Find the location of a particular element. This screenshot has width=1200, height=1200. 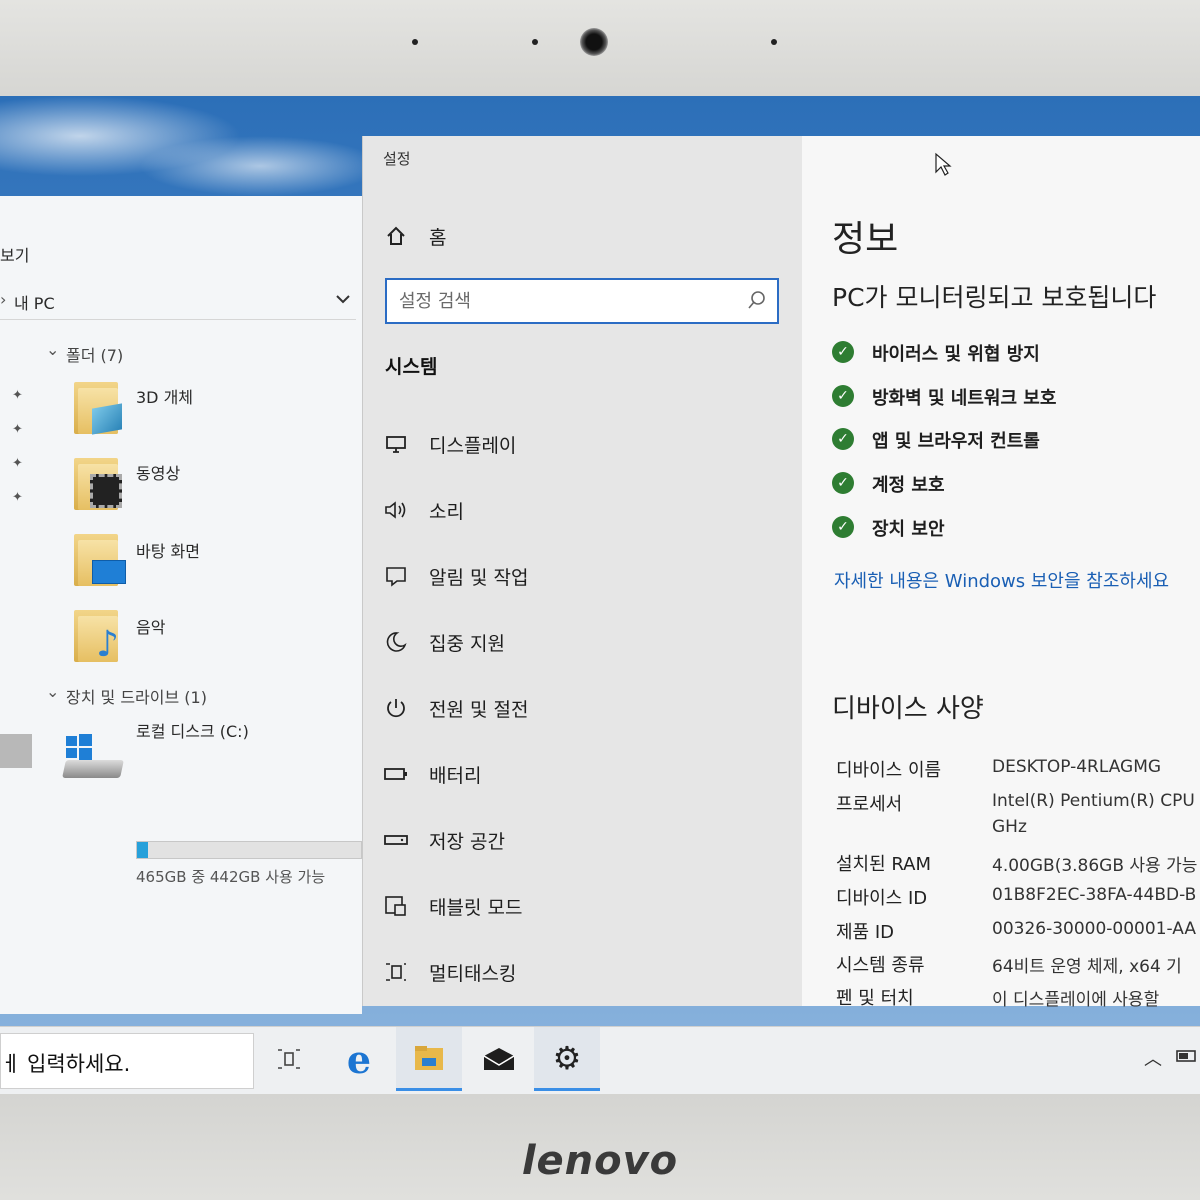

breadcrumb-chevron-icon: › is located at coordinates (3, 299).